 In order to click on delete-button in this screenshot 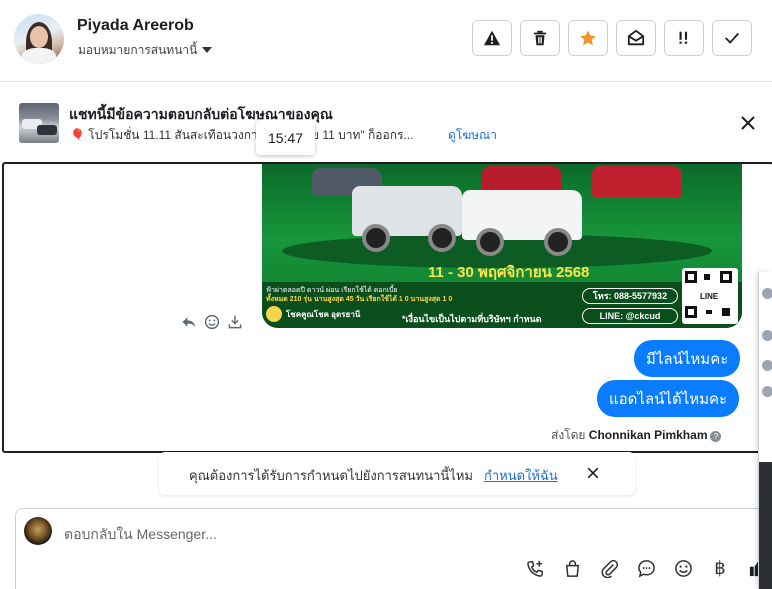, I will do `click(540, 38)`.